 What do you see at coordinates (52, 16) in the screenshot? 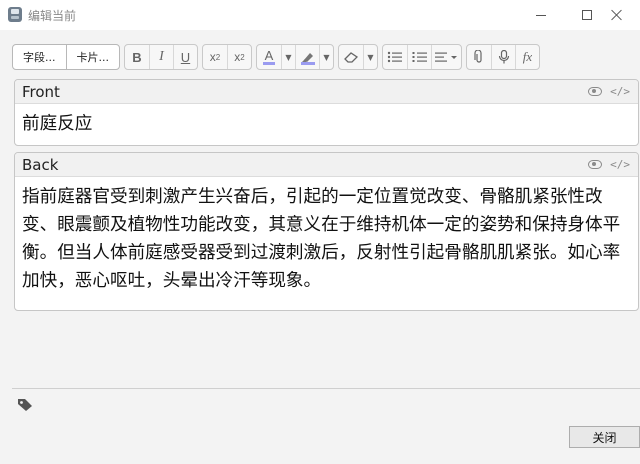
I see `window-title: 编辑当前` at bounding box center [52, 16].